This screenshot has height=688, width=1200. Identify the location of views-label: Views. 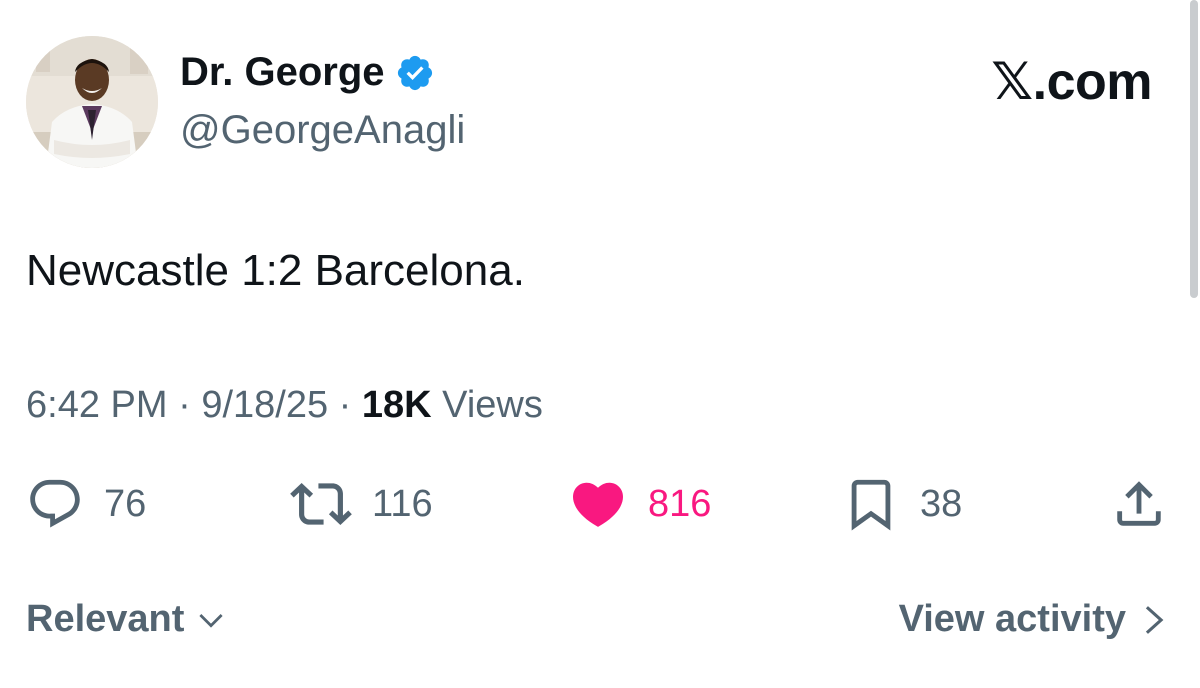
(492, 405).